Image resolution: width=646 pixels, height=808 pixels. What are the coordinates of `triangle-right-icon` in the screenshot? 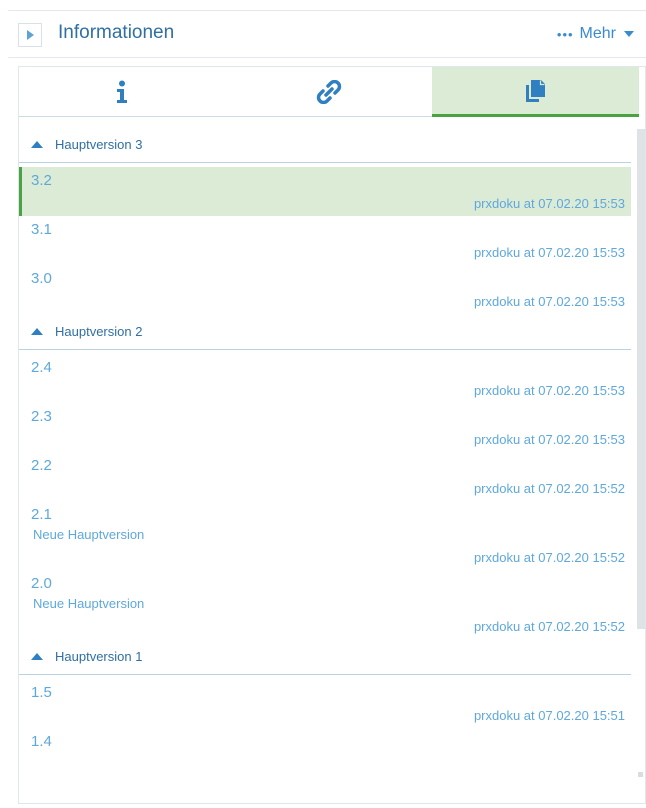 It's located at (30, 35).